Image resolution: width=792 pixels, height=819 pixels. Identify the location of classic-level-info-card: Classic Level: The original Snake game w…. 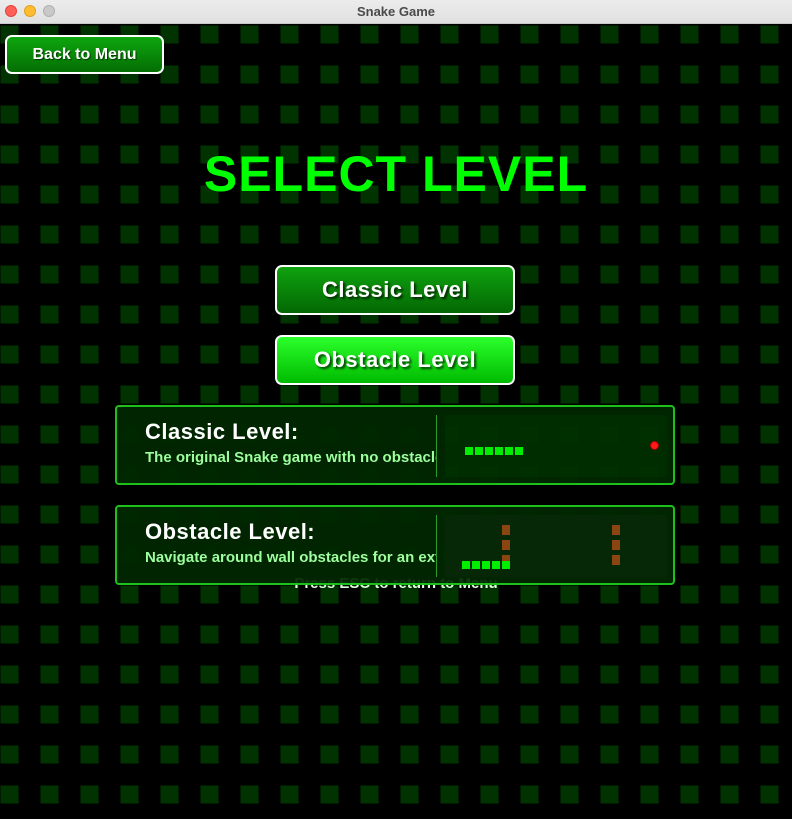
(395, 445).